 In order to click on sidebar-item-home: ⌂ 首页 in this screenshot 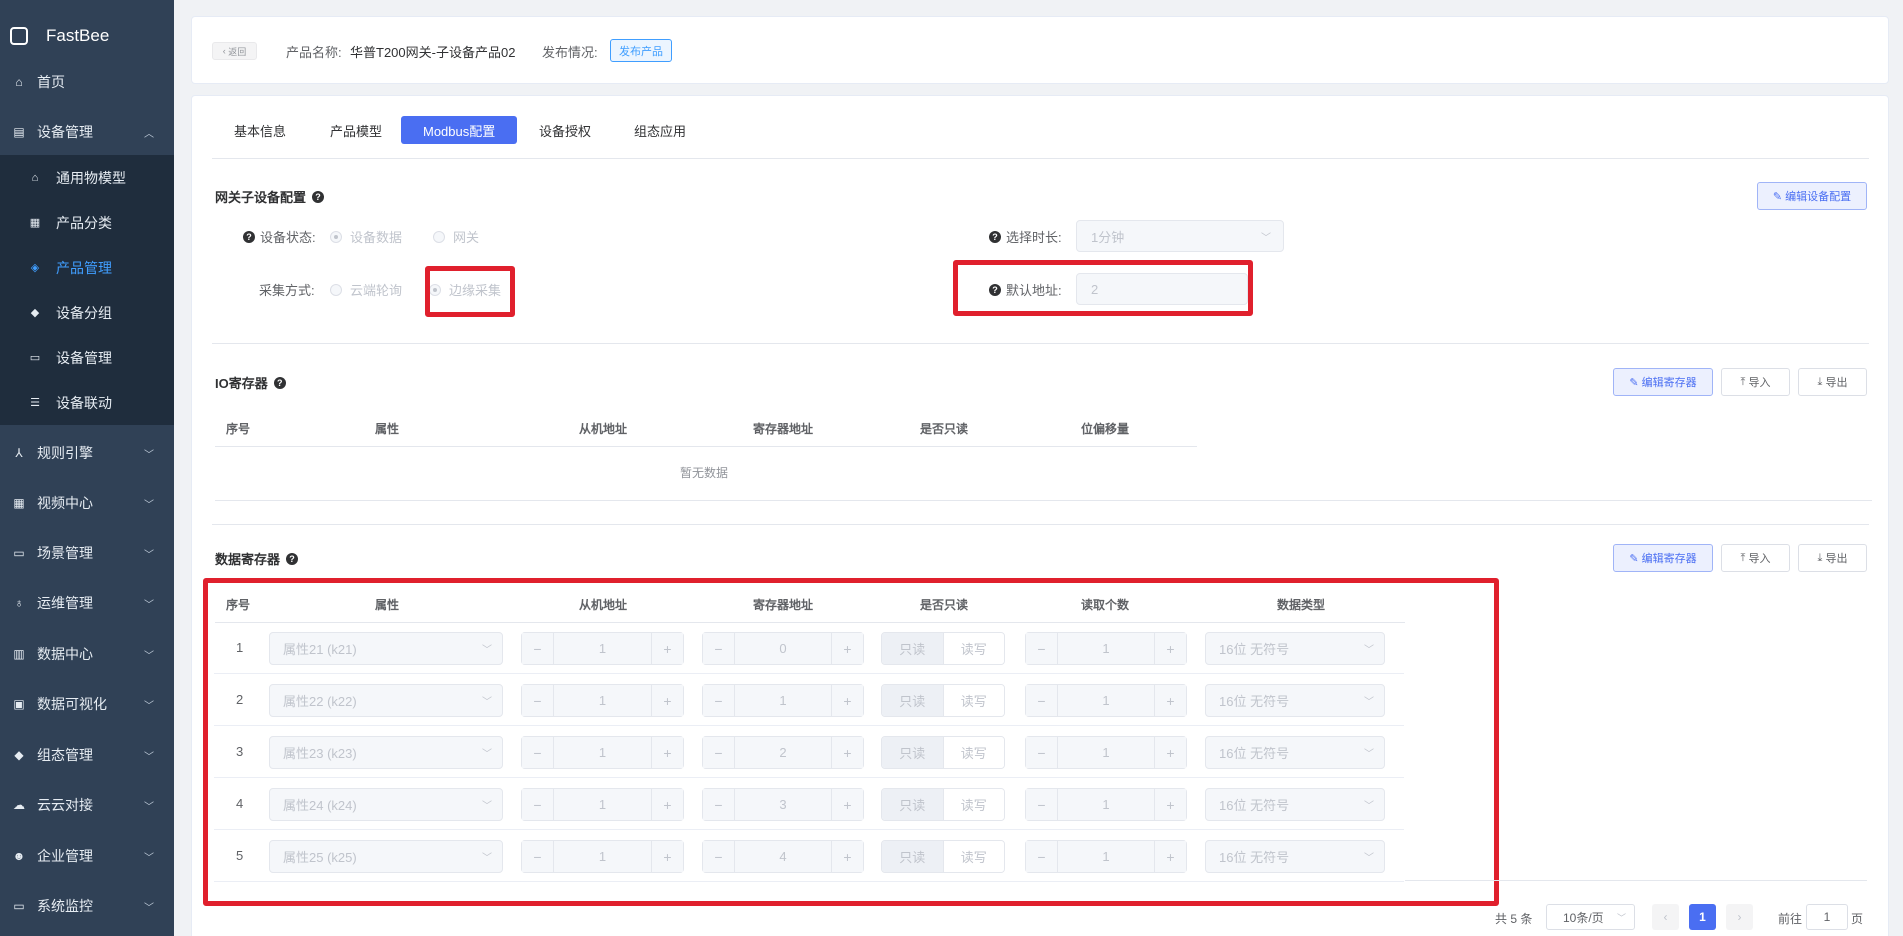, I will do `click(87, 82)`.